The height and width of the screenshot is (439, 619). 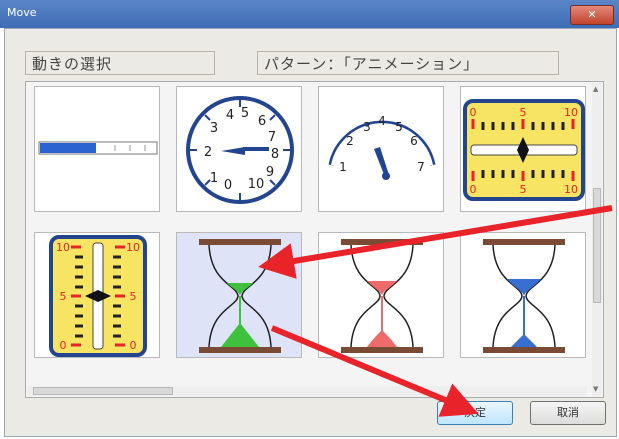 I want to click on speed-tick-5: 5, so click(x=399, y=127).